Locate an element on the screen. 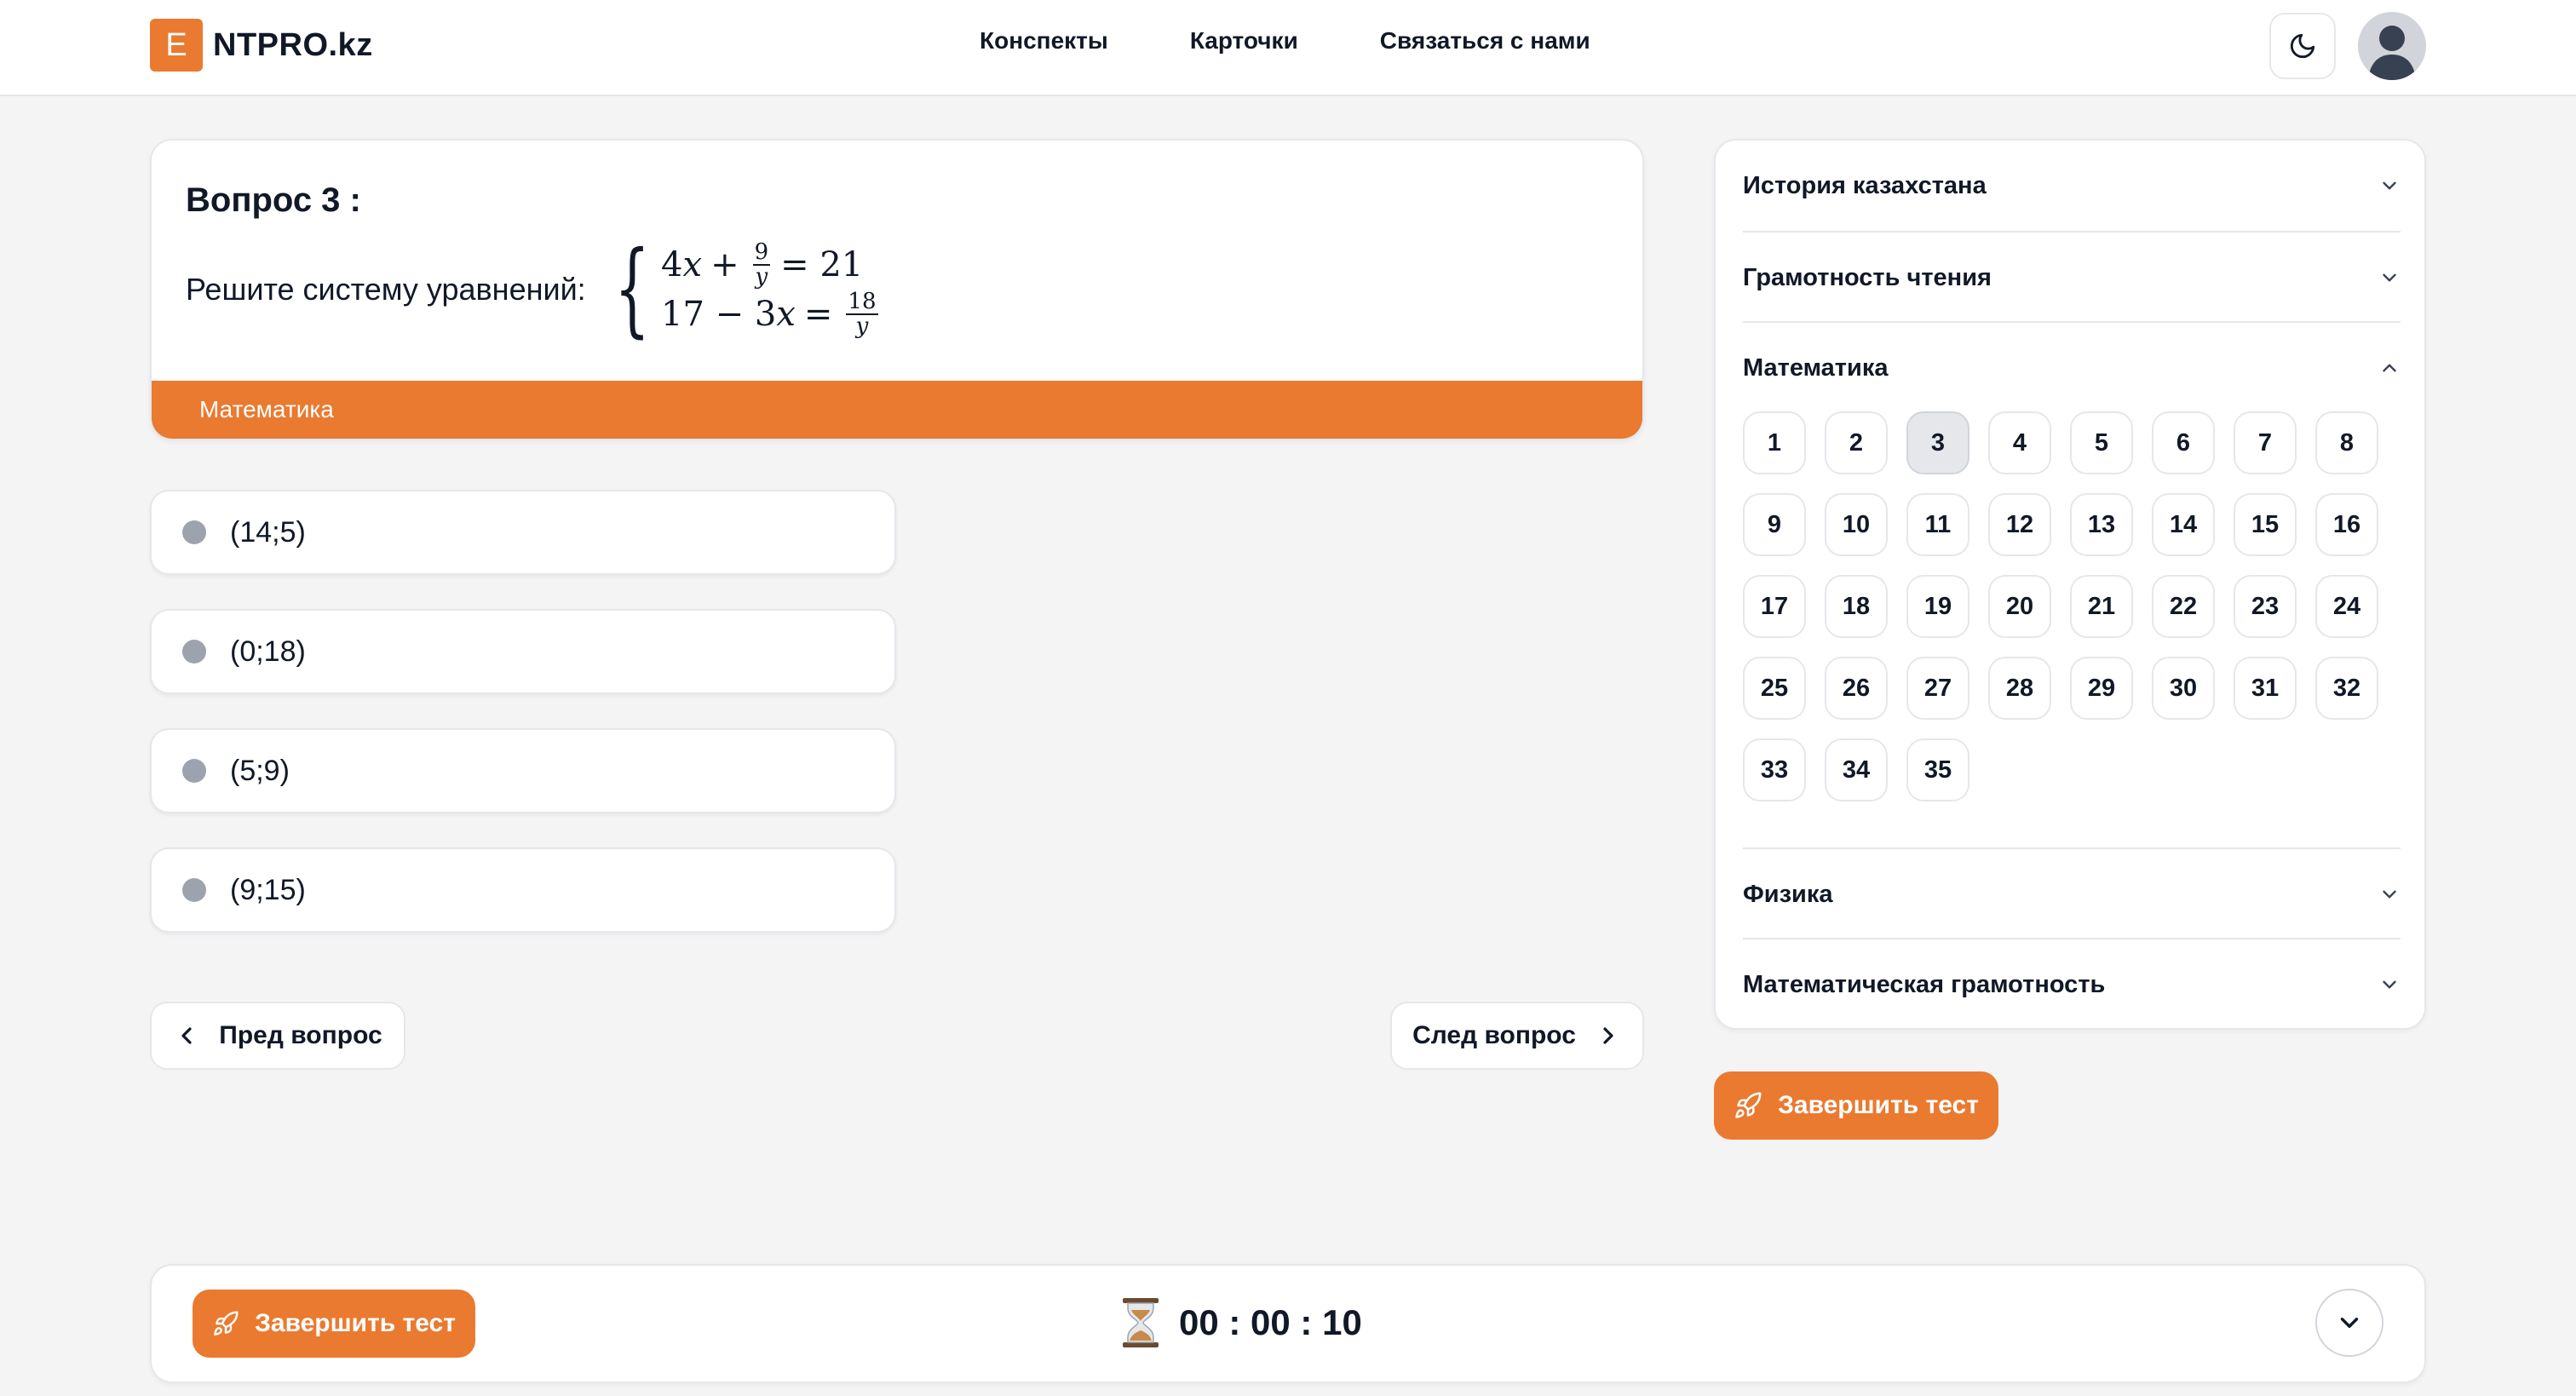 This screenshot has height=1396, width=2576. next-question-button: След вопрос is located at coordinates (1517, 1036).